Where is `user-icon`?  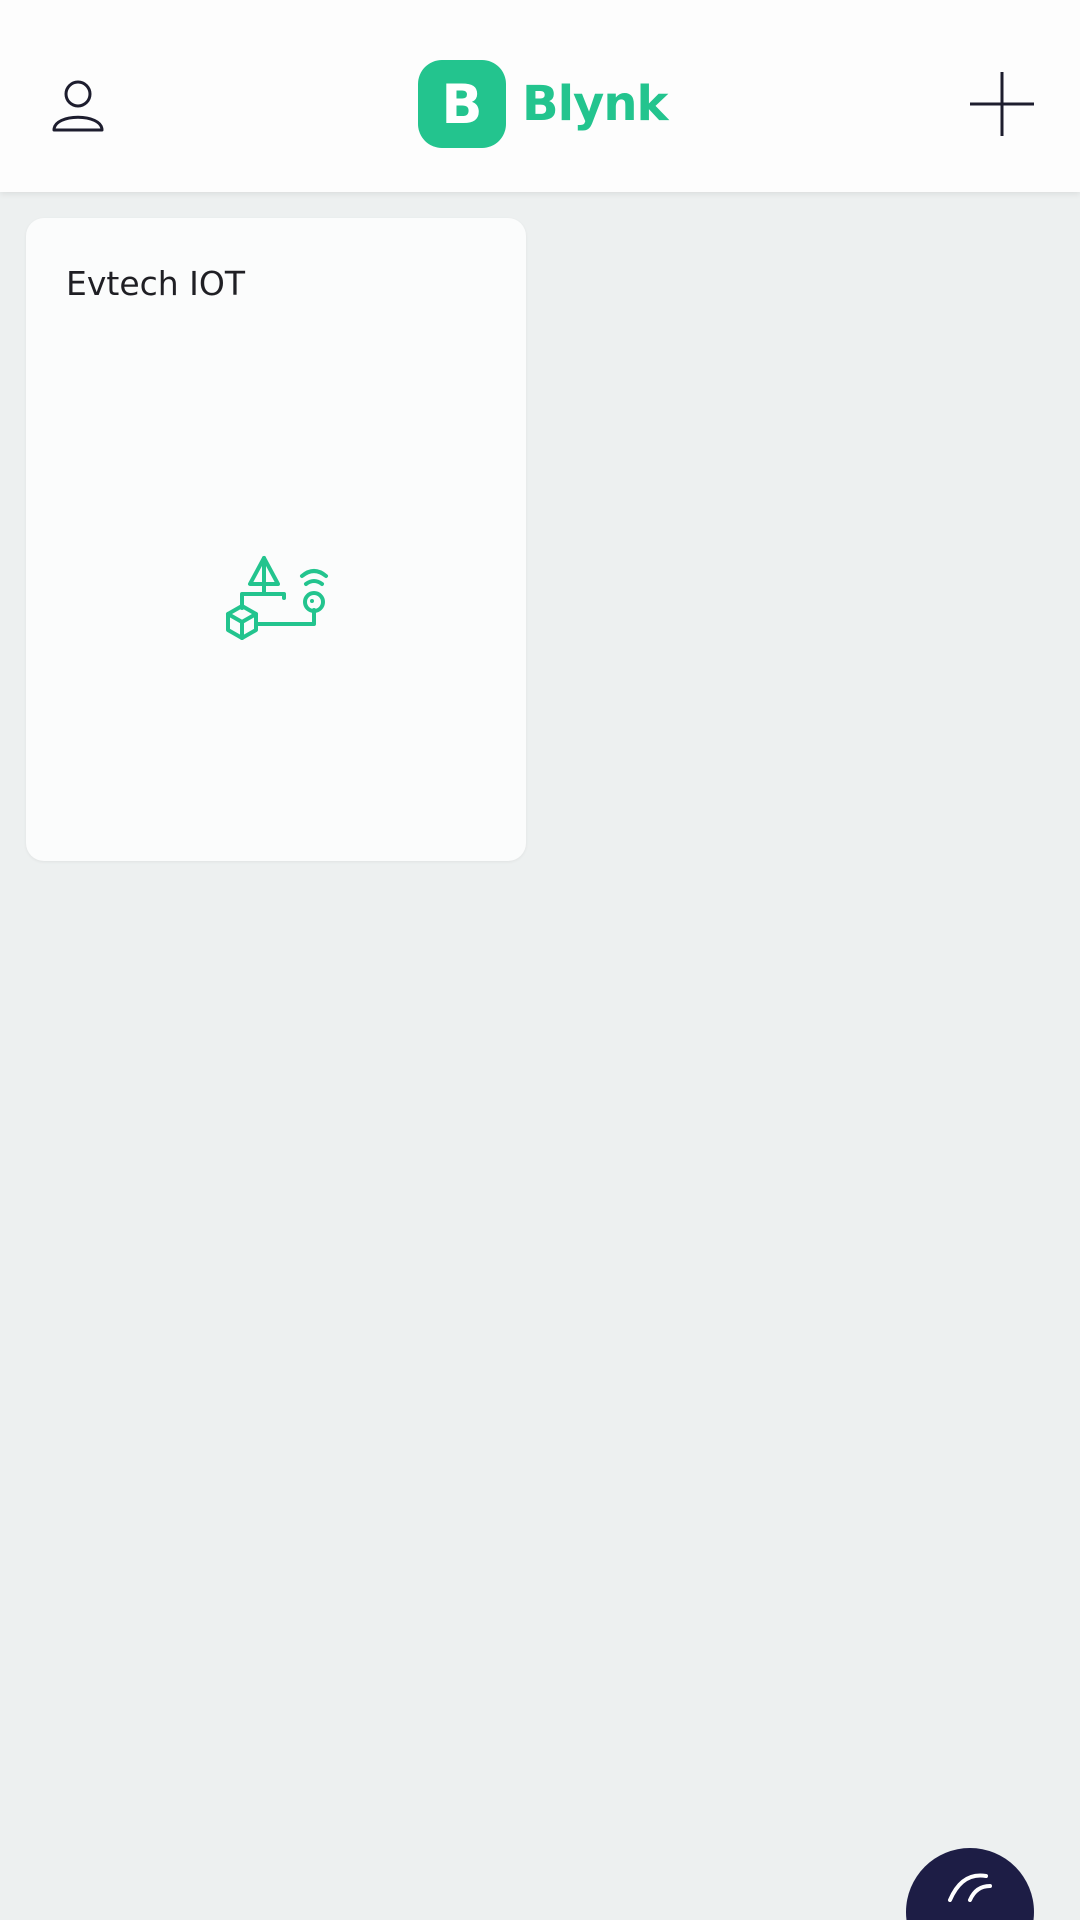 user-icon is located at coordinates (78, 106).